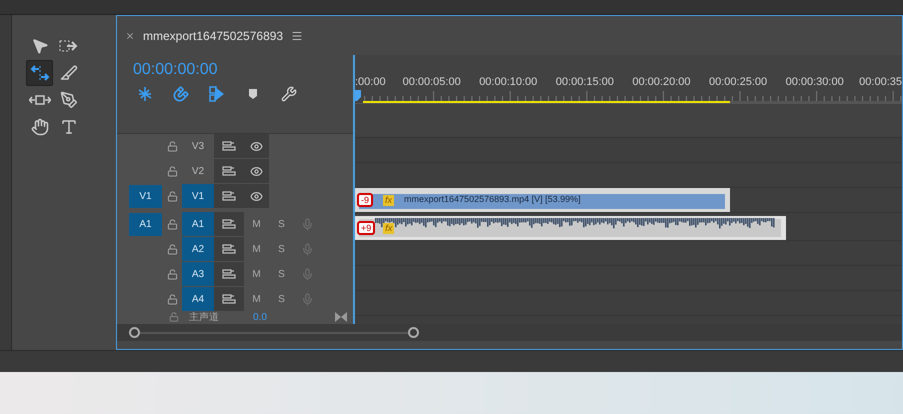 The height and width of the screenshot is (414, 903). I want to click on ruler-label: 00:00:35, so click(880, 82).